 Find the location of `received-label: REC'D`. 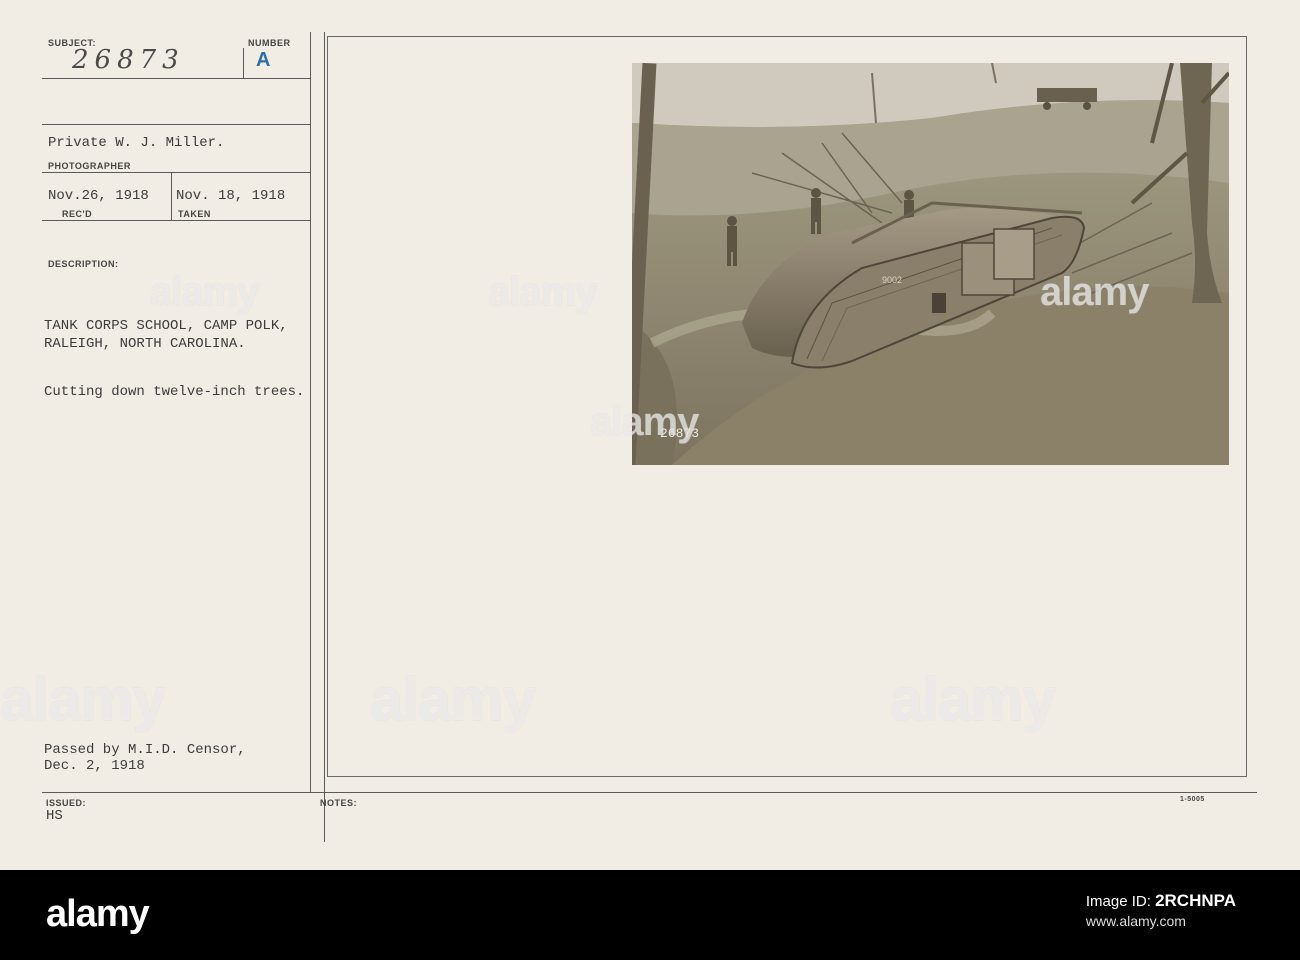

received-label: REC'D is located at coordinates (77, 214).